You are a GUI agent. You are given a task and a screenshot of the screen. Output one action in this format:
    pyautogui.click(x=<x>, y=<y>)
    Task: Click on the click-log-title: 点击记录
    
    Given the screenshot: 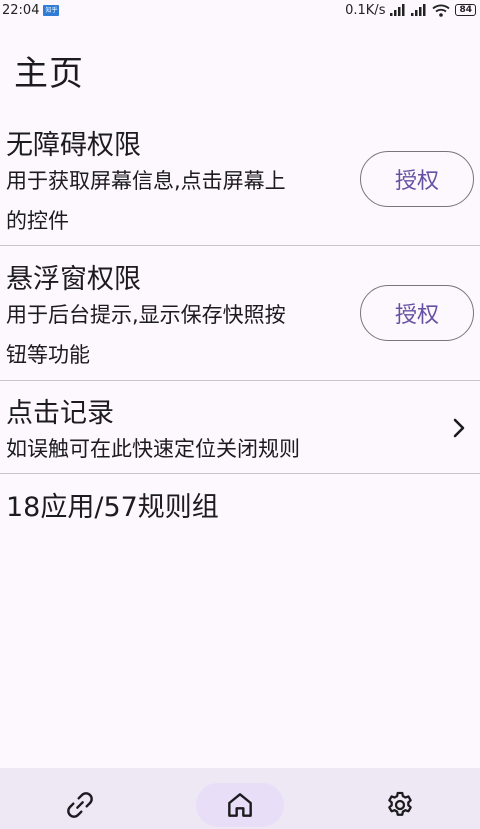 What is the action you would take?
    pyautogui.click(x=60, y=413)
    